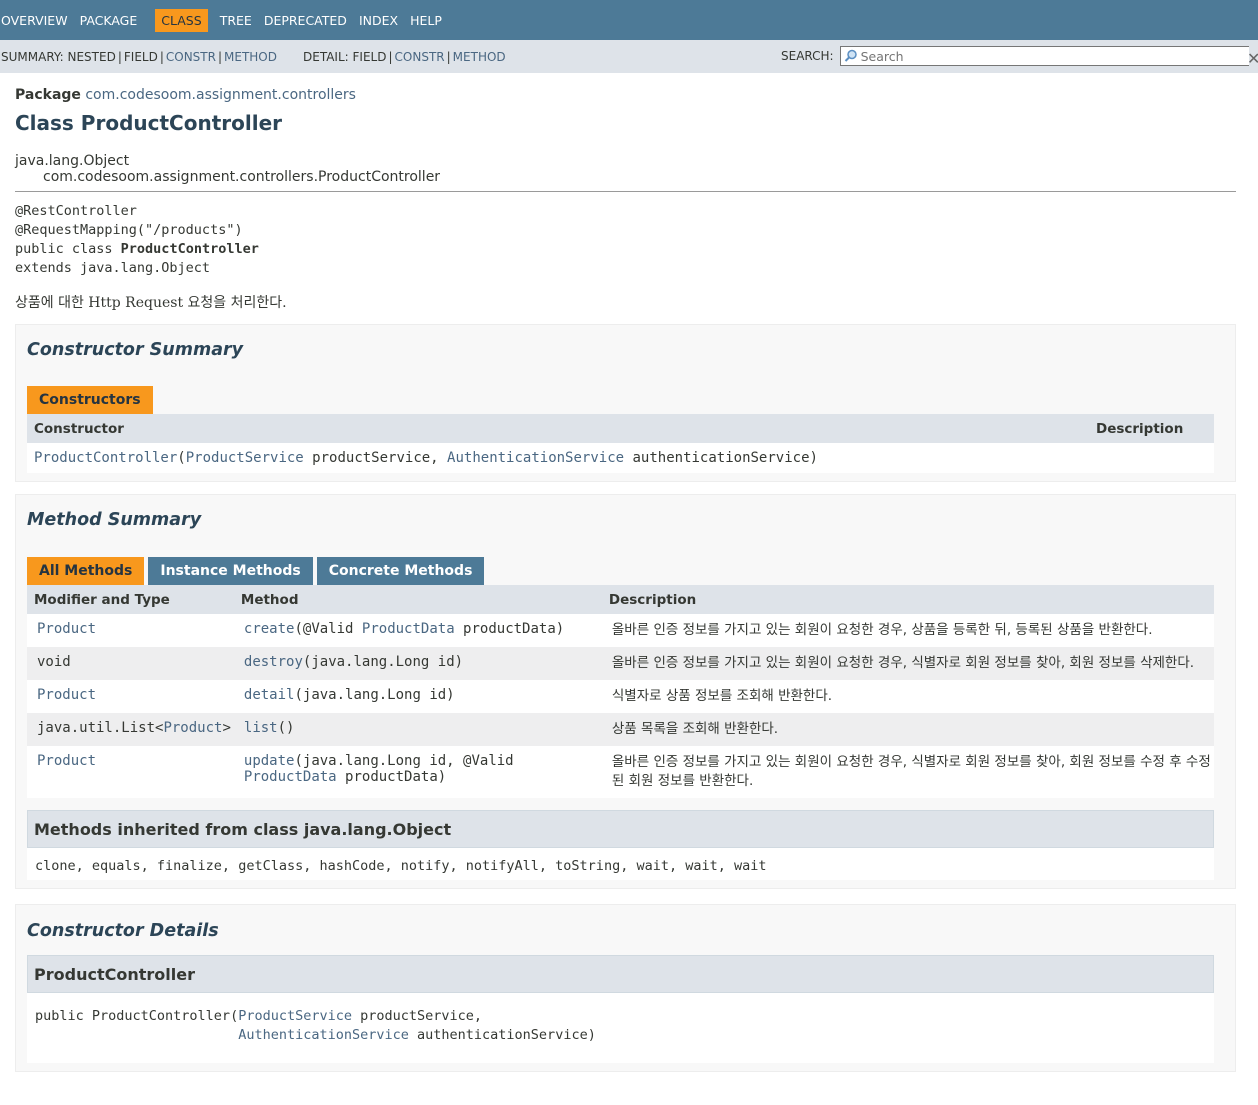 The height and width of the screenshot is (1105, 1258). I want to click on method-create-link: create, so click(269, 629).